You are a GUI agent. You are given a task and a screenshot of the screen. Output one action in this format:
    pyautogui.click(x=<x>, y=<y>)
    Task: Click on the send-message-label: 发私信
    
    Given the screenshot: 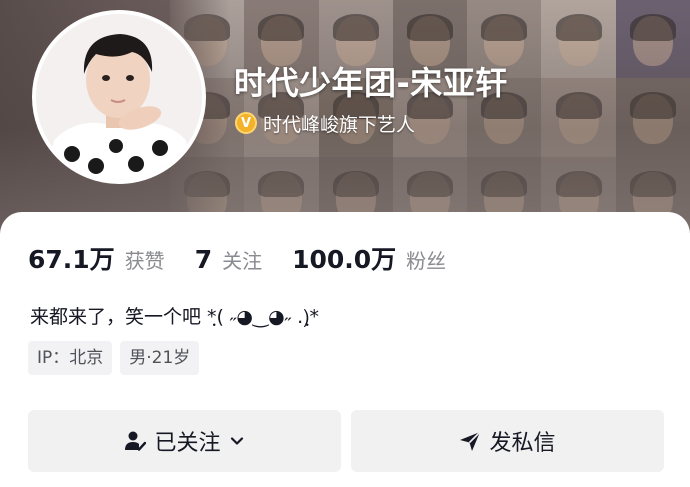 What is the action you would take?
    pyautogui.click(x=522, y=443)
    